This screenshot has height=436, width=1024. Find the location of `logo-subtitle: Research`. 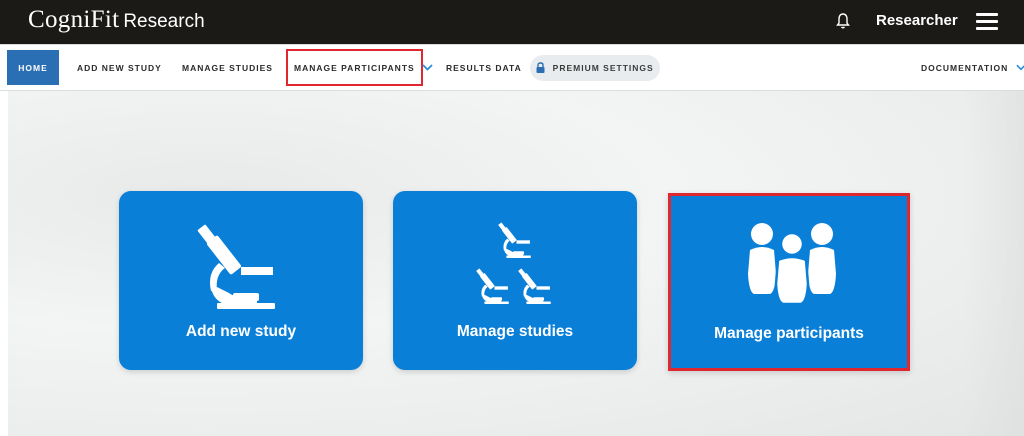

logo-subtitle: Research is located at coordinates (164, 21).